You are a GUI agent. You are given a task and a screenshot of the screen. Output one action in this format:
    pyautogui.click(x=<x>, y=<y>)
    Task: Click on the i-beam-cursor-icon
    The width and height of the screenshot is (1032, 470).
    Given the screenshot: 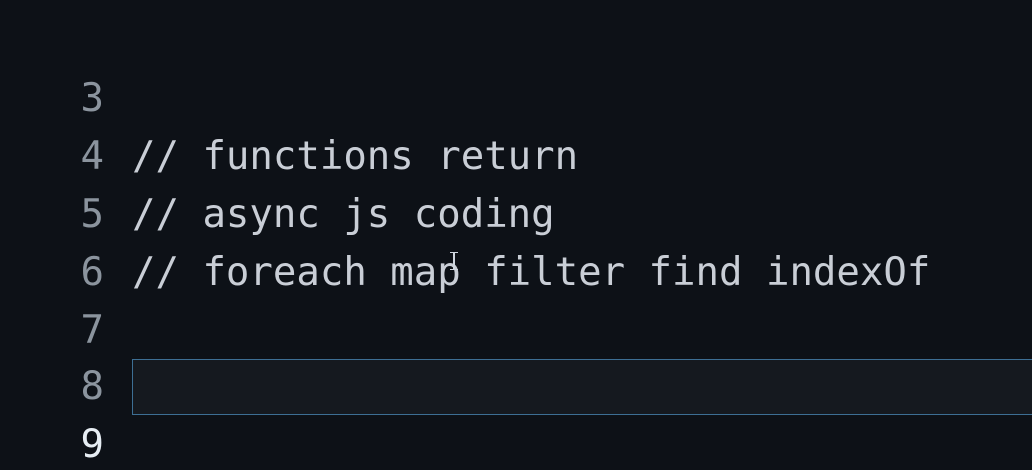 What is the action you would take?
    pyautogui.click(x=454, y=261)
    